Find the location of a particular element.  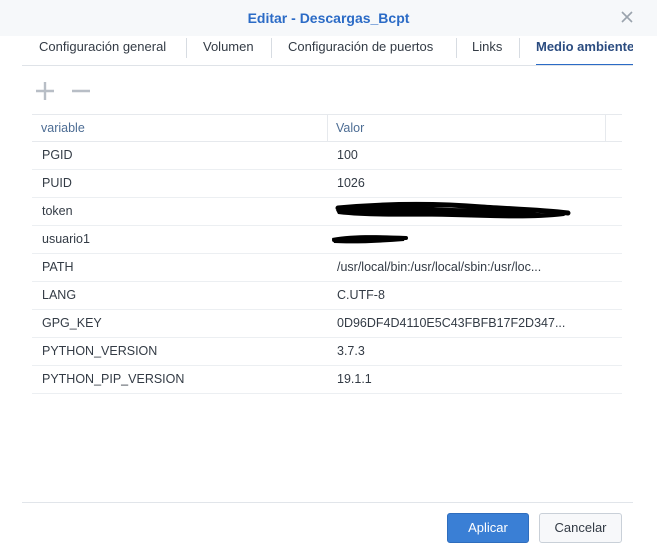

table-row: PYTHON_PIP_VERSION 19.1.1 is located at coordinates (327, 380).